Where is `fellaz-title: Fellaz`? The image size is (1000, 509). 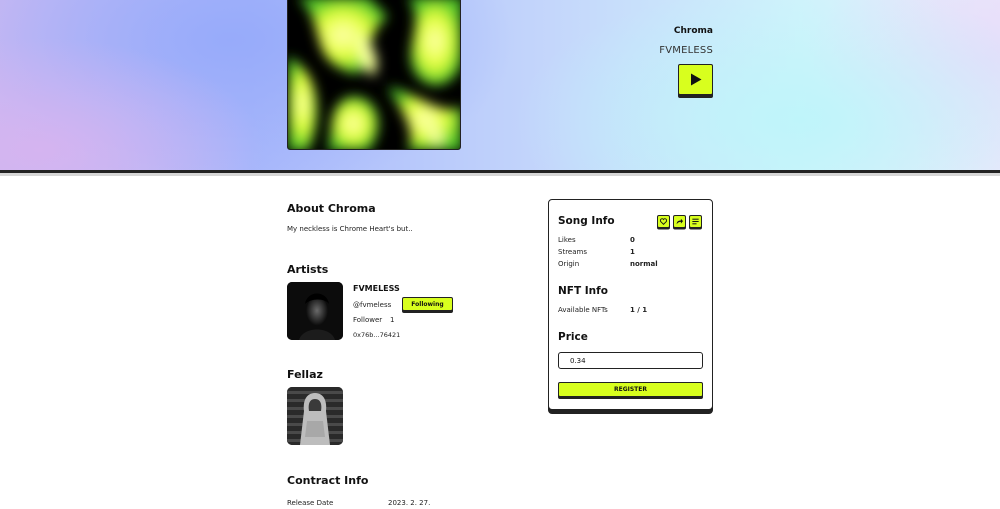
fellaz-title: Fellaz is located at coordinates (305, 374).